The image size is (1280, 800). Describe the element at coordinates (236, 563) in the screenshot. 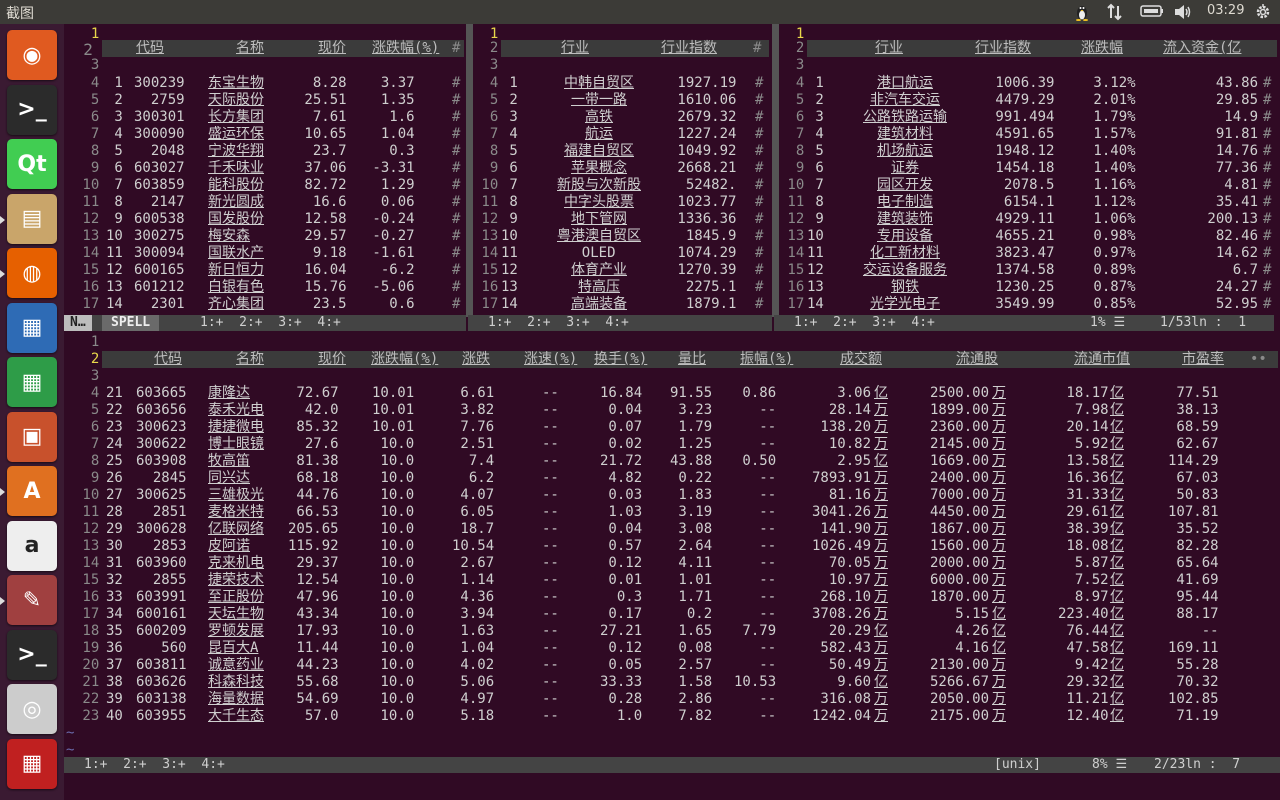

I see `stock-name: 克来机电` at that location.